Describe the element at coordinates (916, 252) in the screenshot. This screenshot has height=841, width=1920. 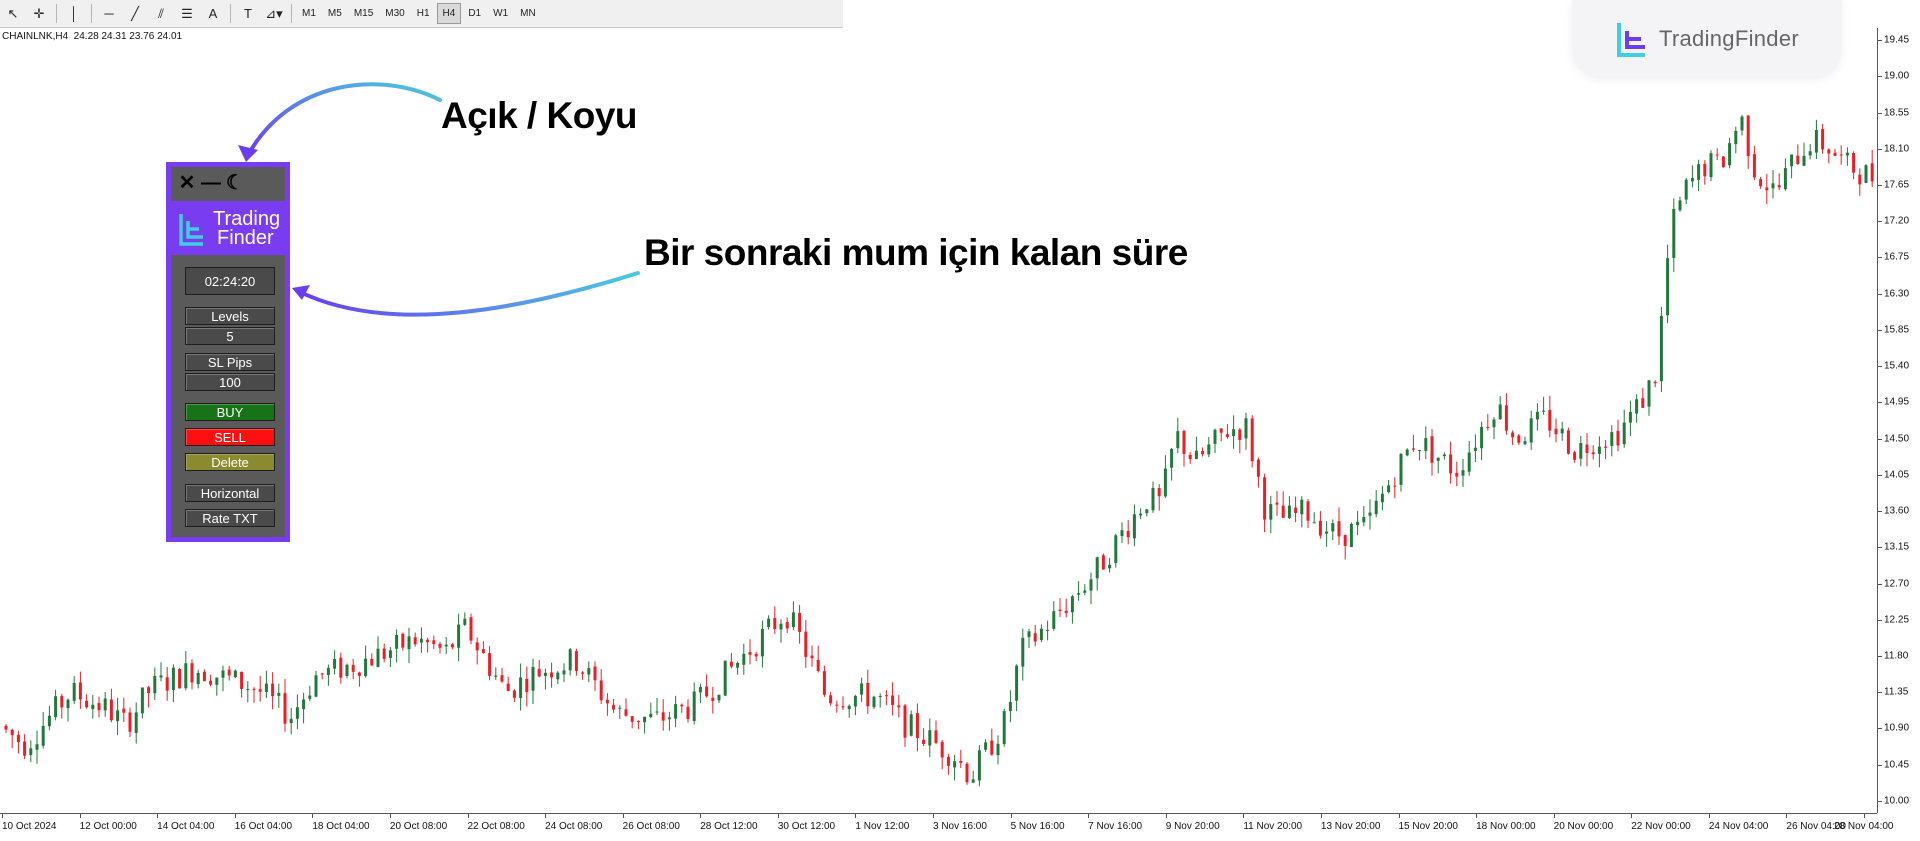
I see `annotation-remaining-time: Bir sonraki mum için kalan süre` at that location.